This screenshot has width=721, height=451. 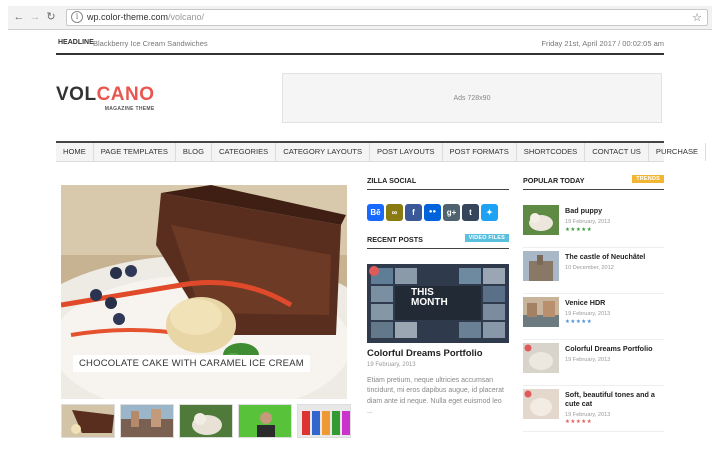 I want to click on popular-item-date: 10 December, 2012, so click(x=589, y=268).